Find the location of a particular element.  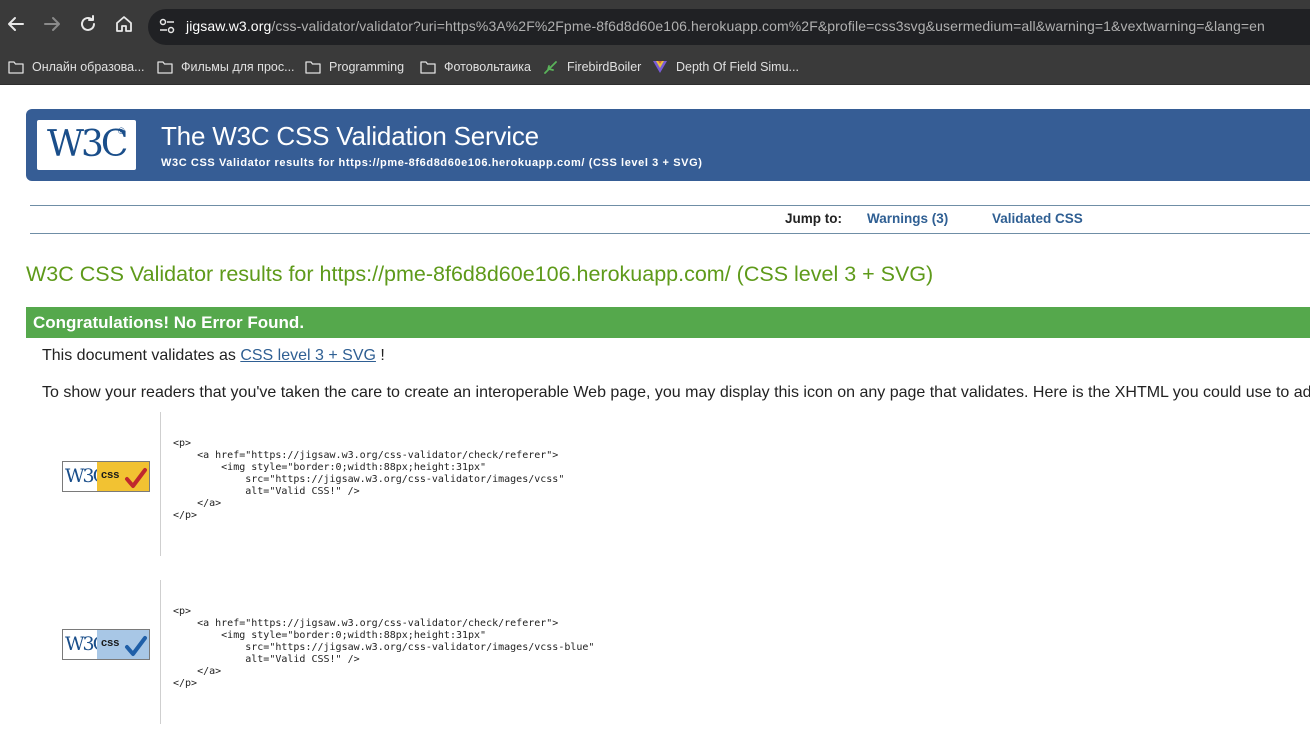

bookmark-folder-programming: Programming is located at coordinates (354, 67).